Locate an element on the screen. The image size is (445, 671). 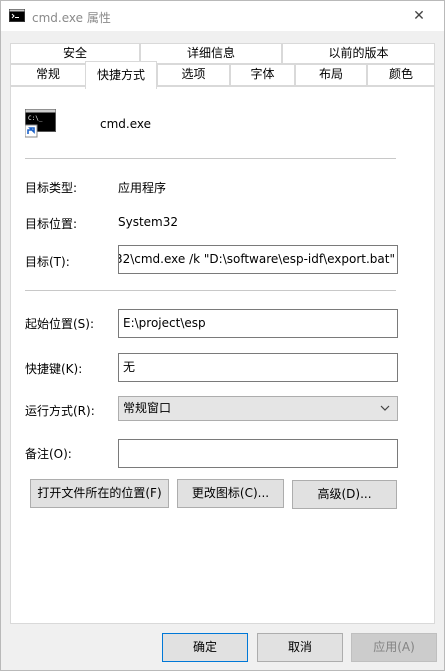
run-label: 运行方式(R): is located at coordinates (60, 411).